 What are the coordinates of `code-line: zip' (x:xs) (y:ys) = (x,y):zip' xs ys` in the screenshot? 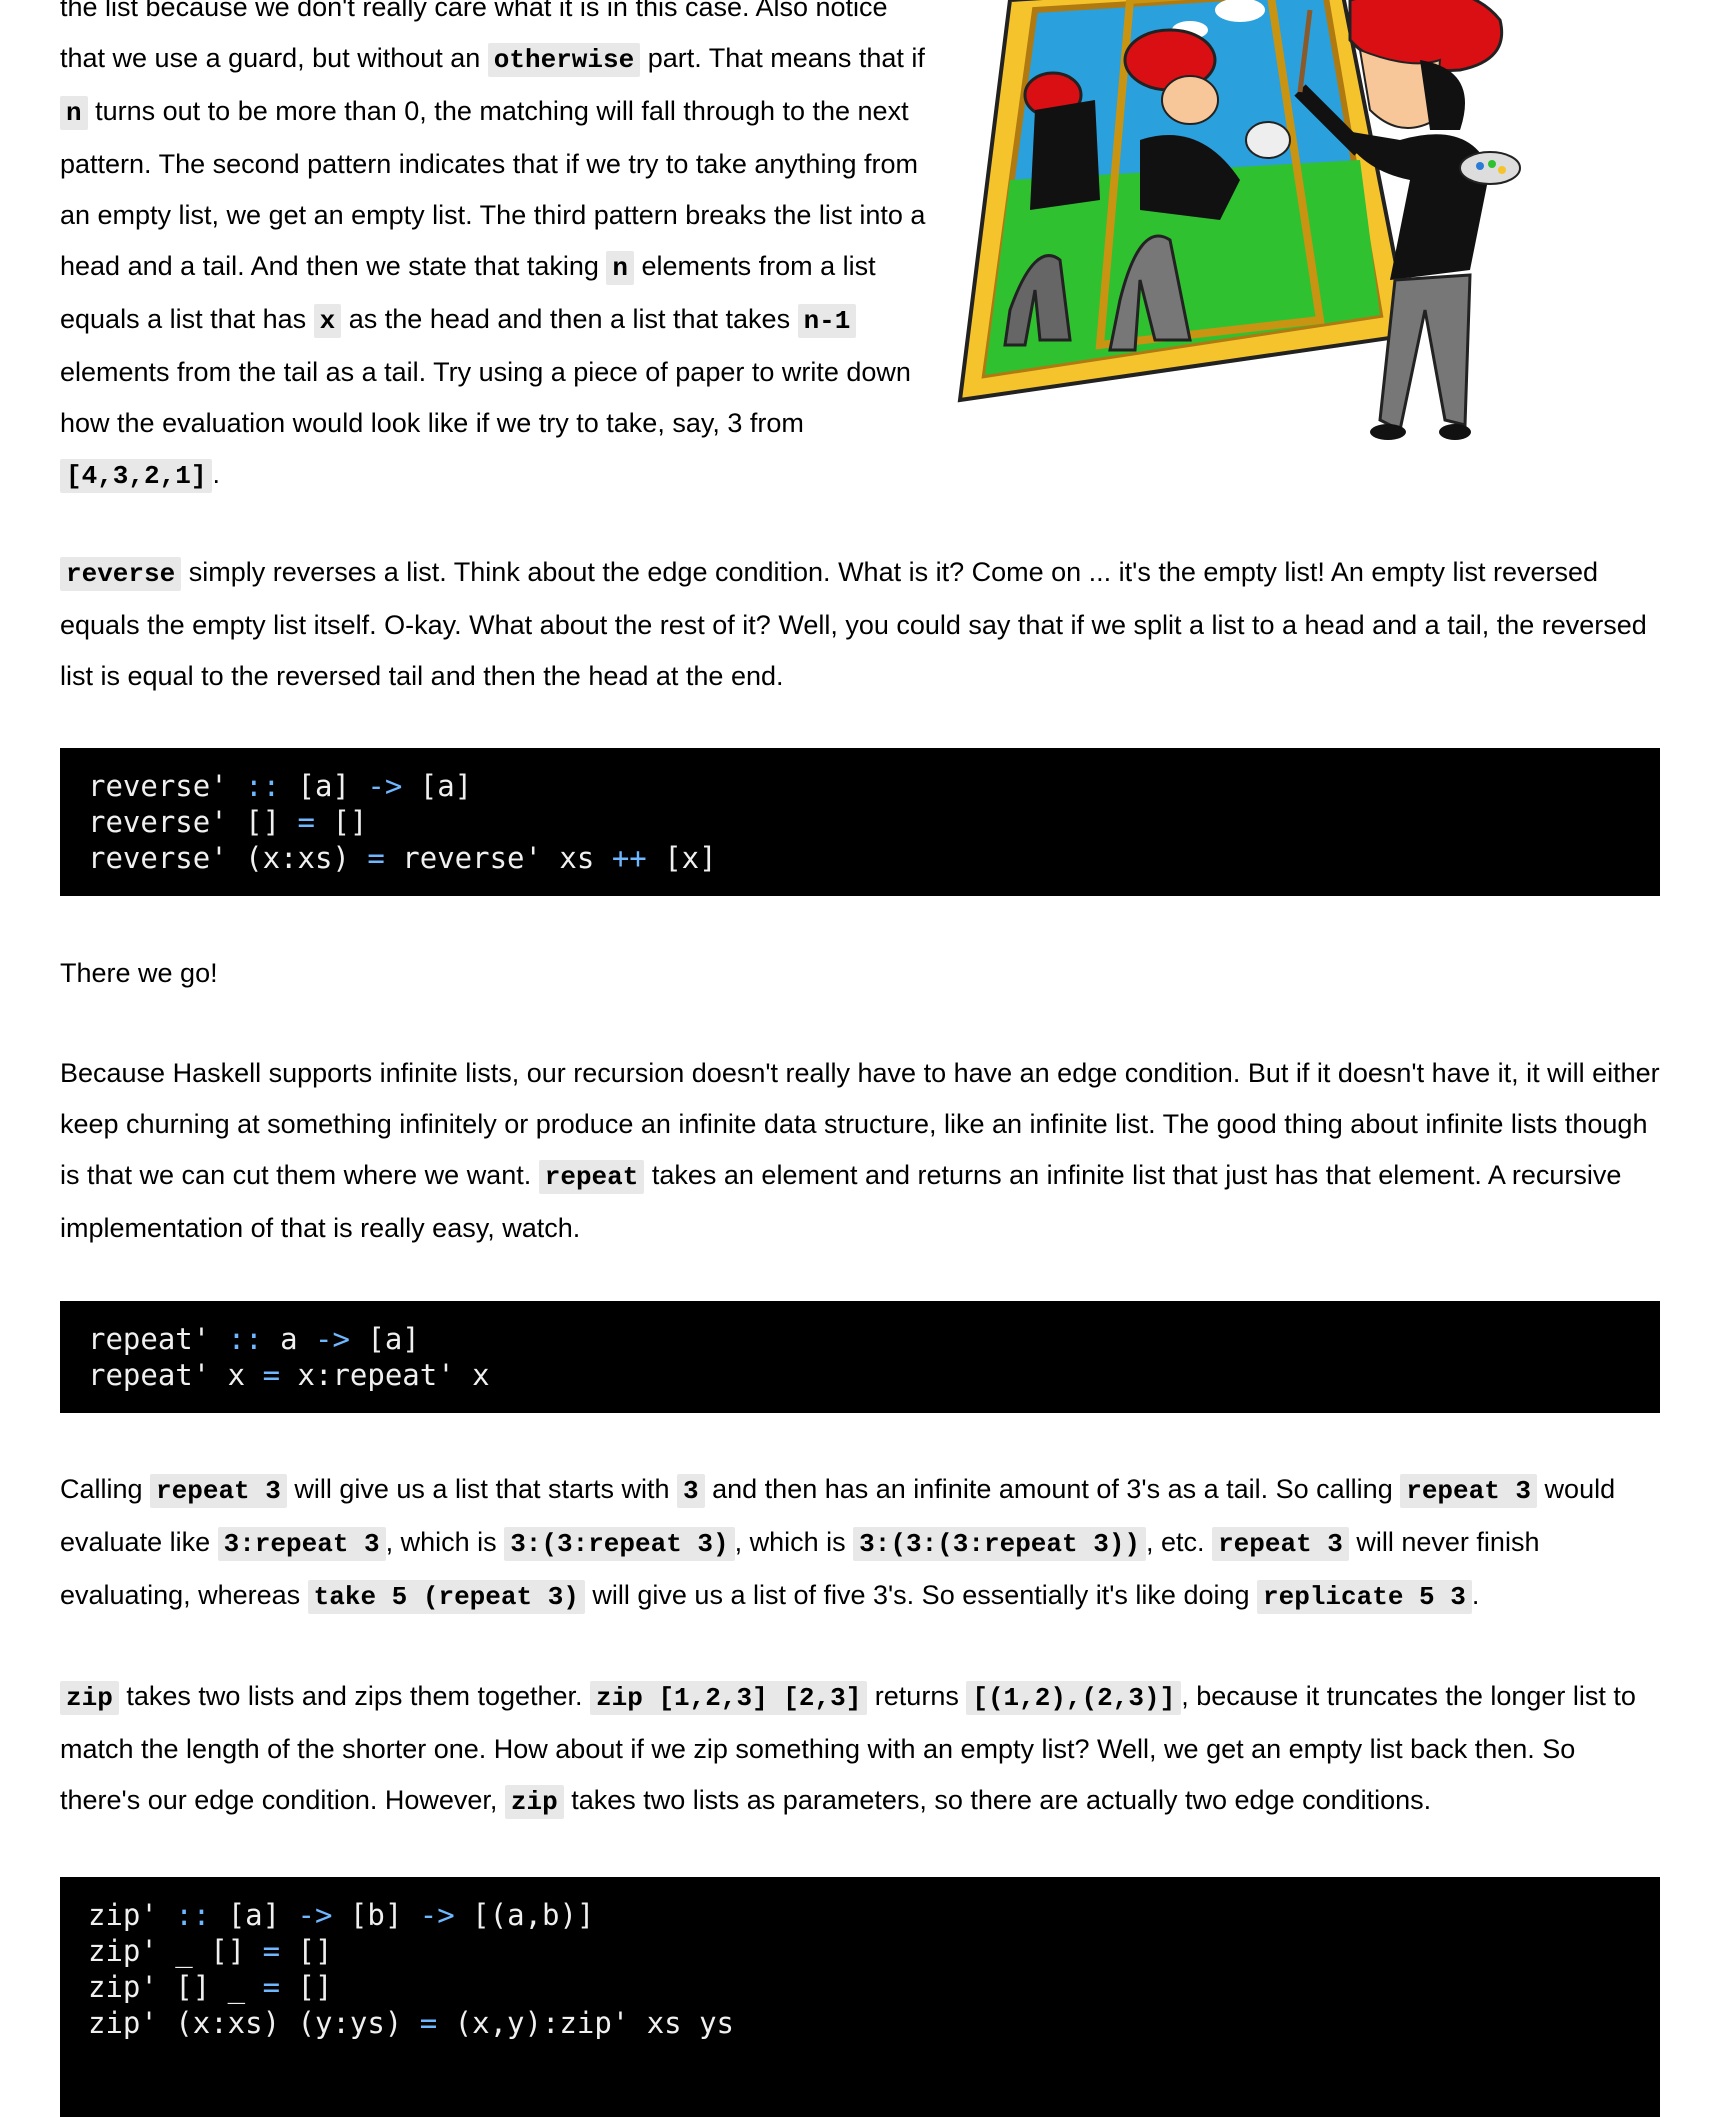 It's located at (411, 2023).